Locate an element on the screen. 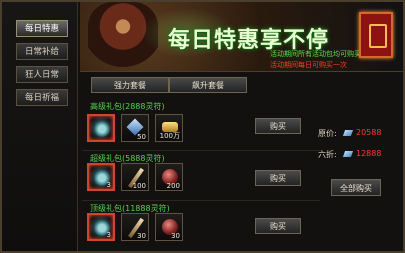 This screenshot has width=405, height=253. original-price-label: 原价: is located at coordinates (327, 133).